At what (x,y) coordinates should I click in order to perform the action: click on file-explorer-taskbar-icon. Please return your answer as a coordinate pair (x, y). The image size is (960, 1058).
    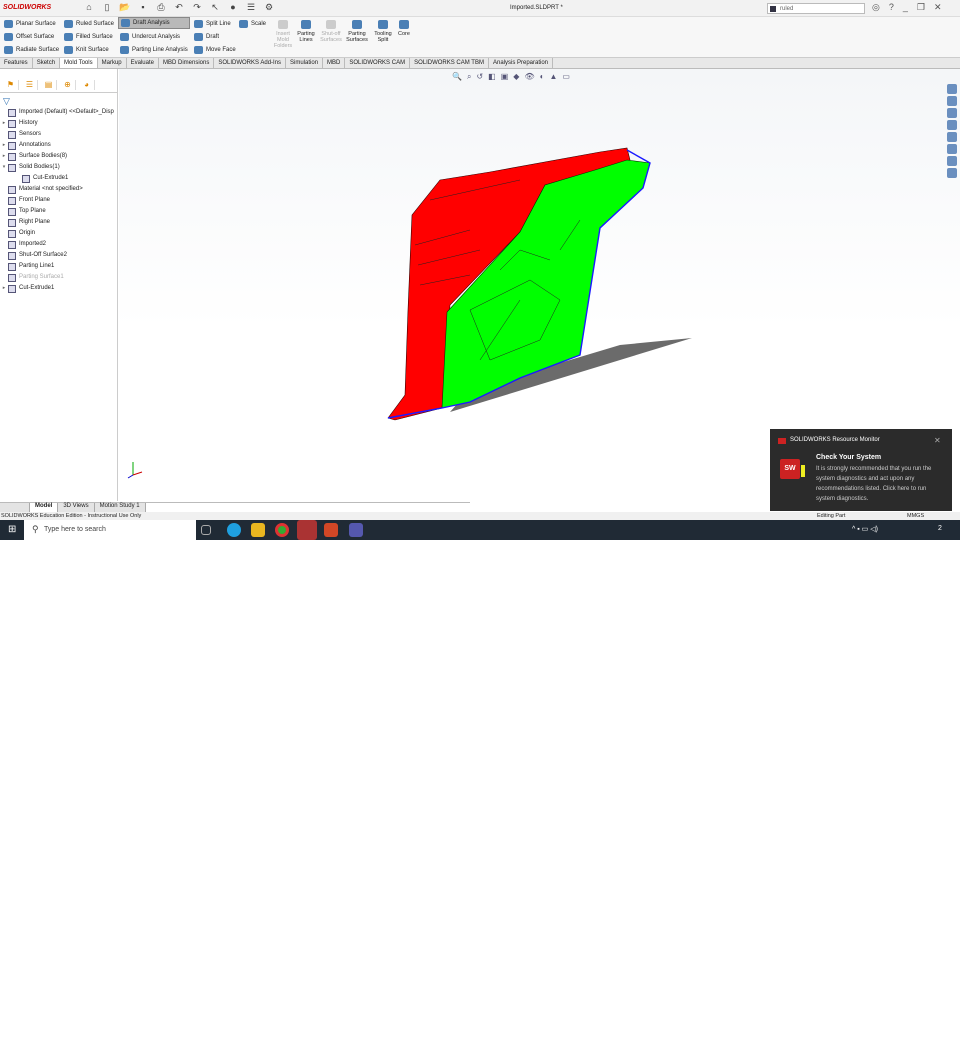
    Looking at the image, I should click on (258, 530).